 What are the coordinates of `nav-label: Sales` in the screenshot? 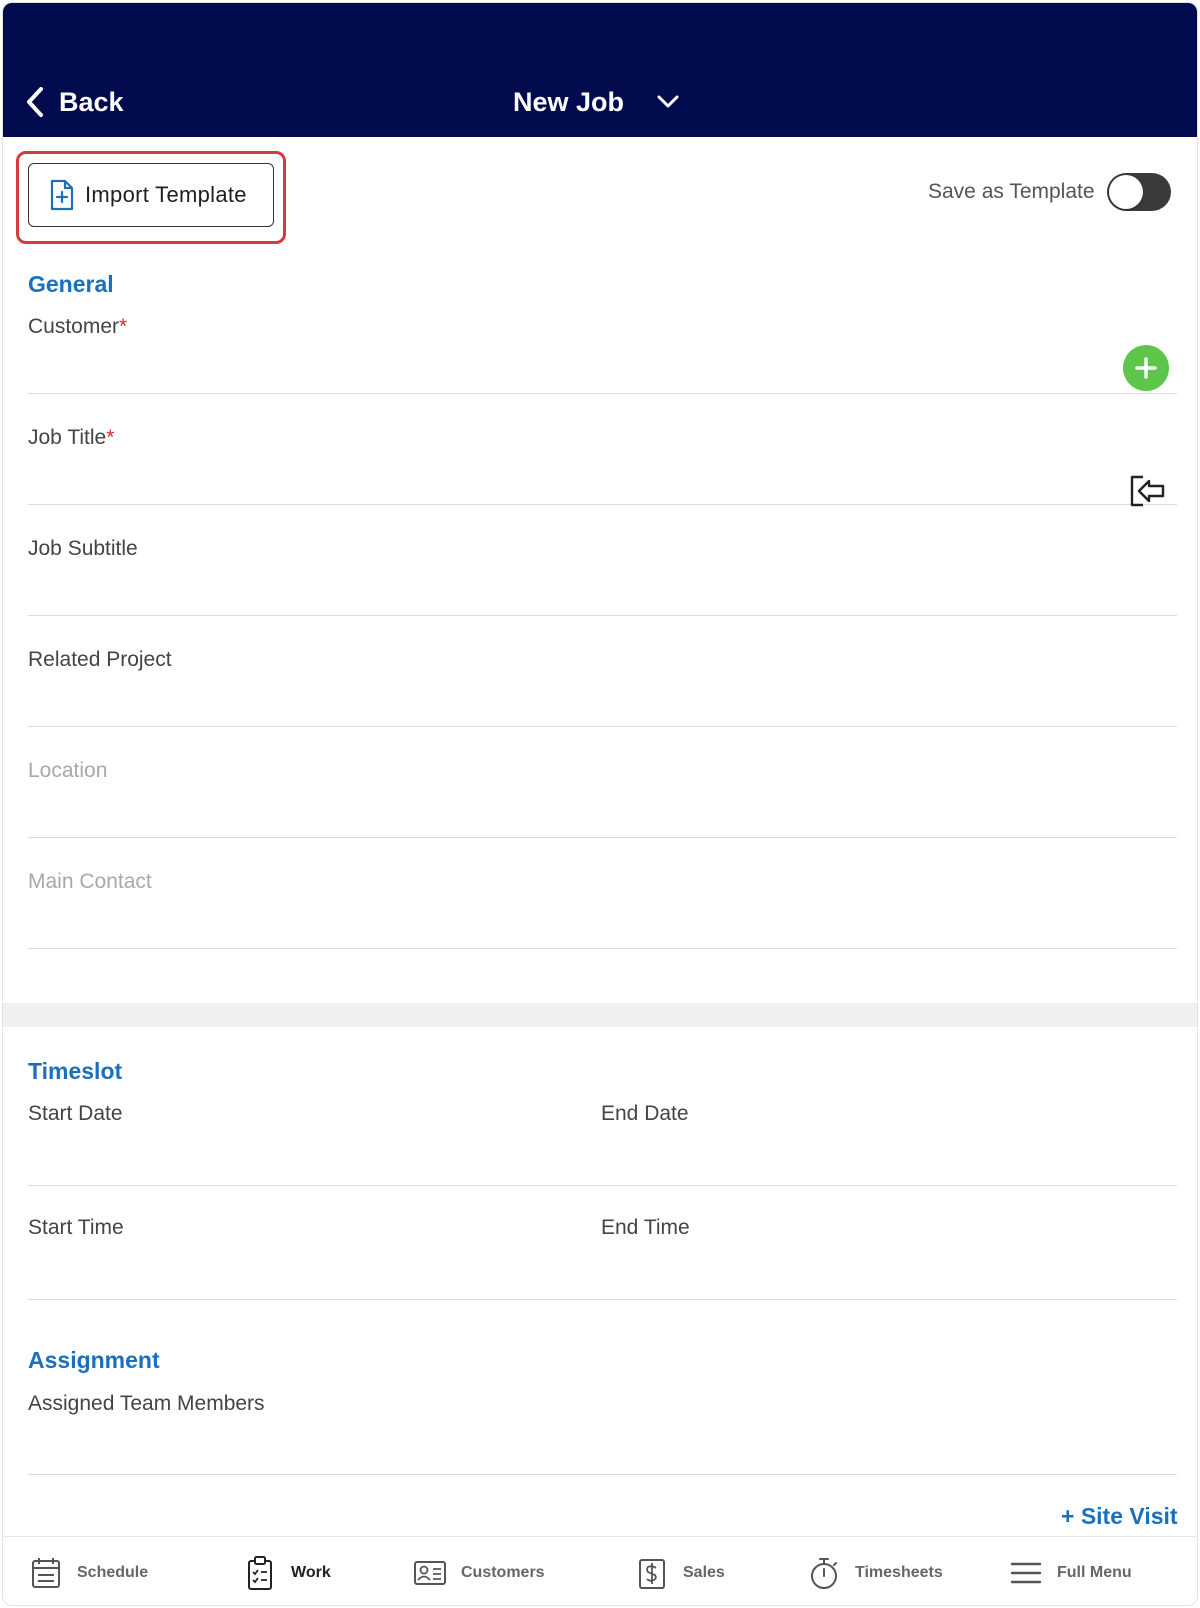 It's located at (704, 1572).